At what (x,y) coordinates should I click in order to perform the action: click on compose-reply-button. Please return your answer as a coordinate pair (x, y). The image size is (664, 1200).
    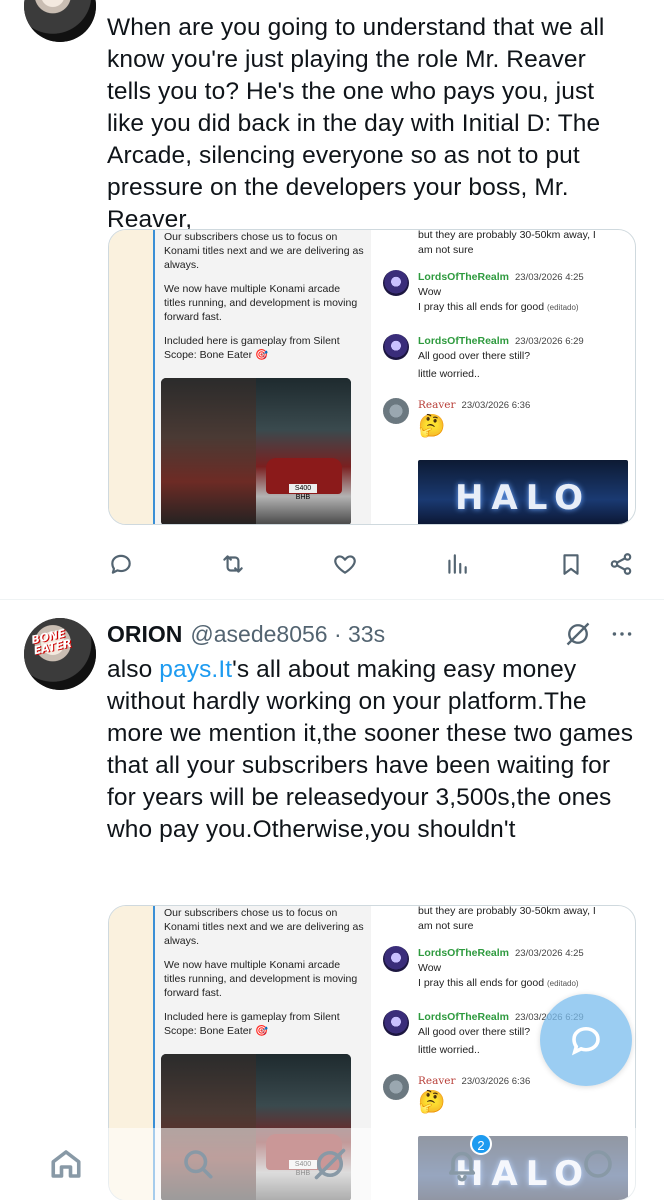
    Looking at the image, I should click on (586, 1040).